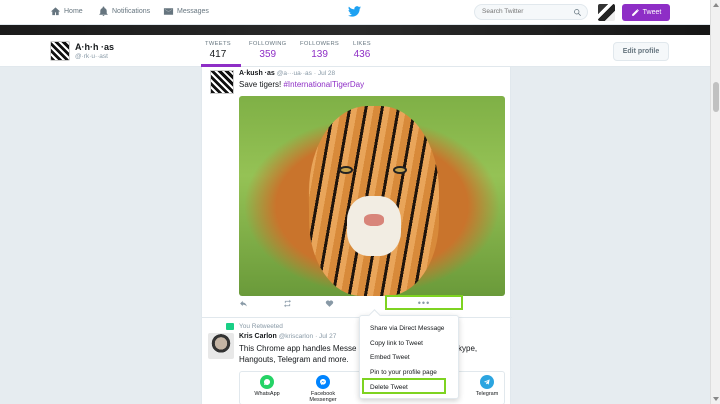 The height and width of the screenshot is (404, 720). I want to click on messenger-icon, so click(323, 382).